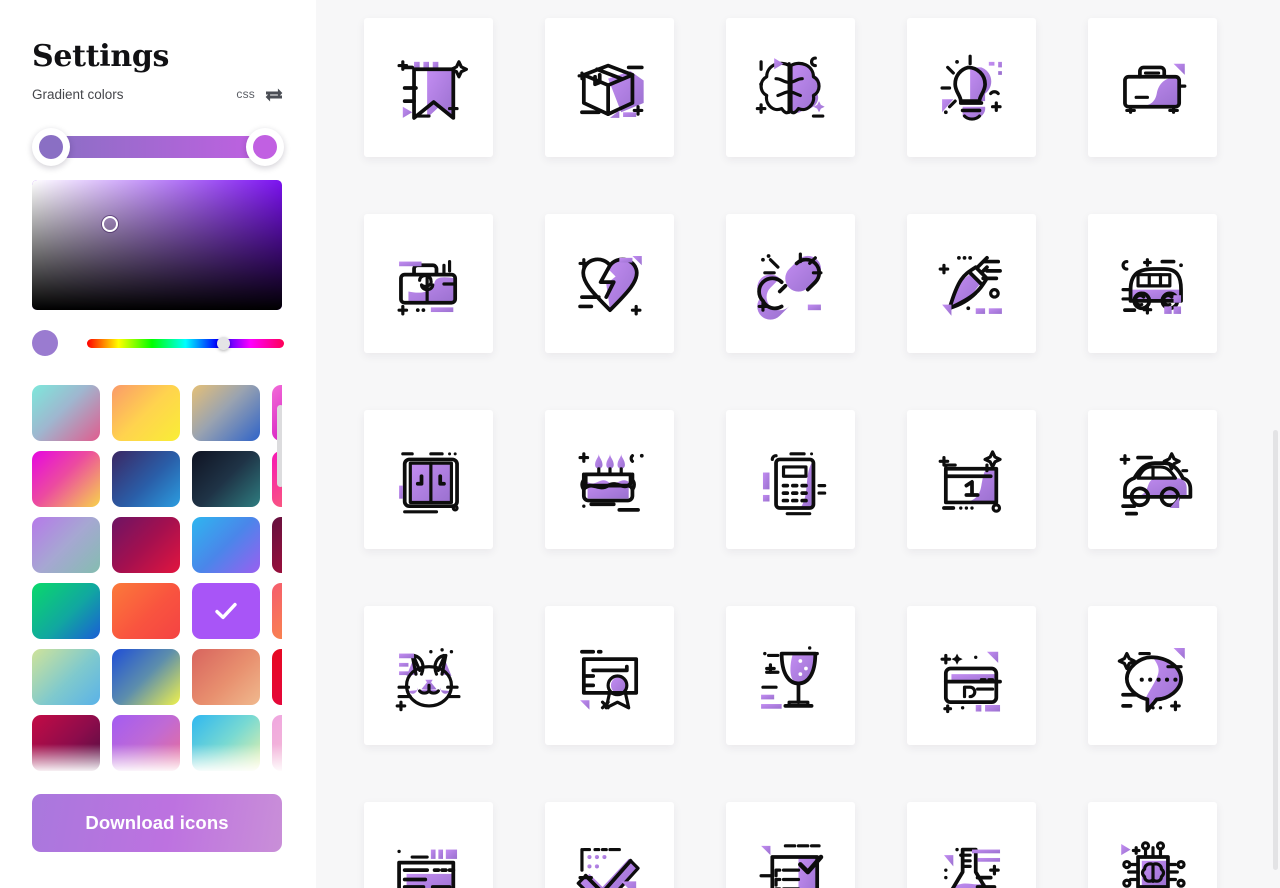 The width and height of the screenshot is (1280, 888). I want to click on bookmark-icon, so click(432, 89).